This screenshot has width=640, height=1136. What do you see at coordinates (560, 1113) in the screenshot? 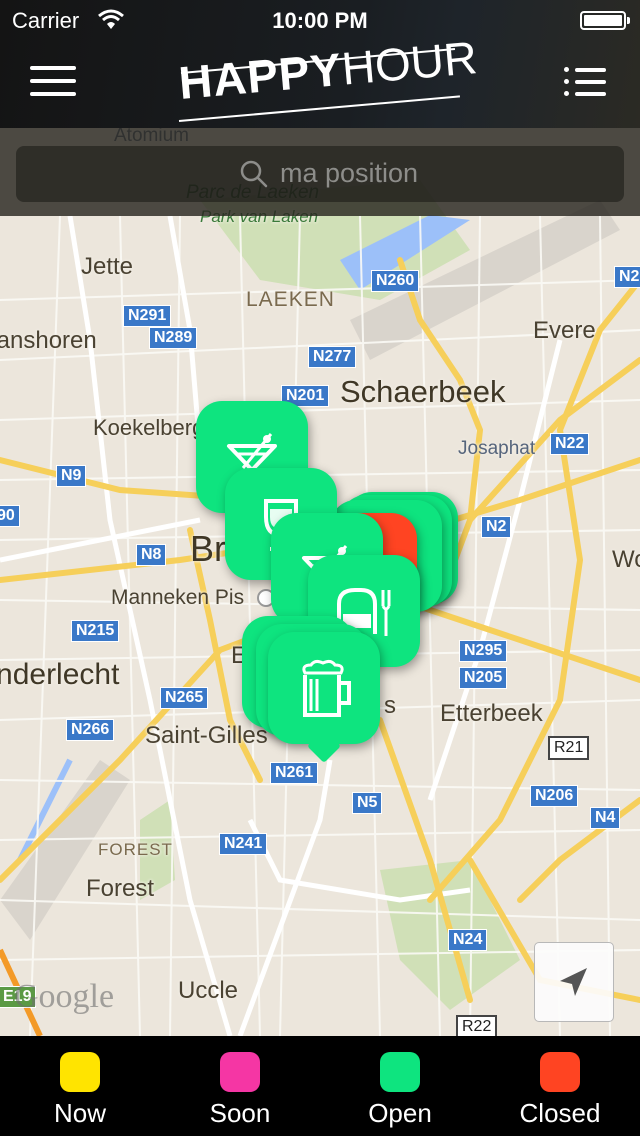
I see `legend-label: Closed` at bounding box center [560, 1113].